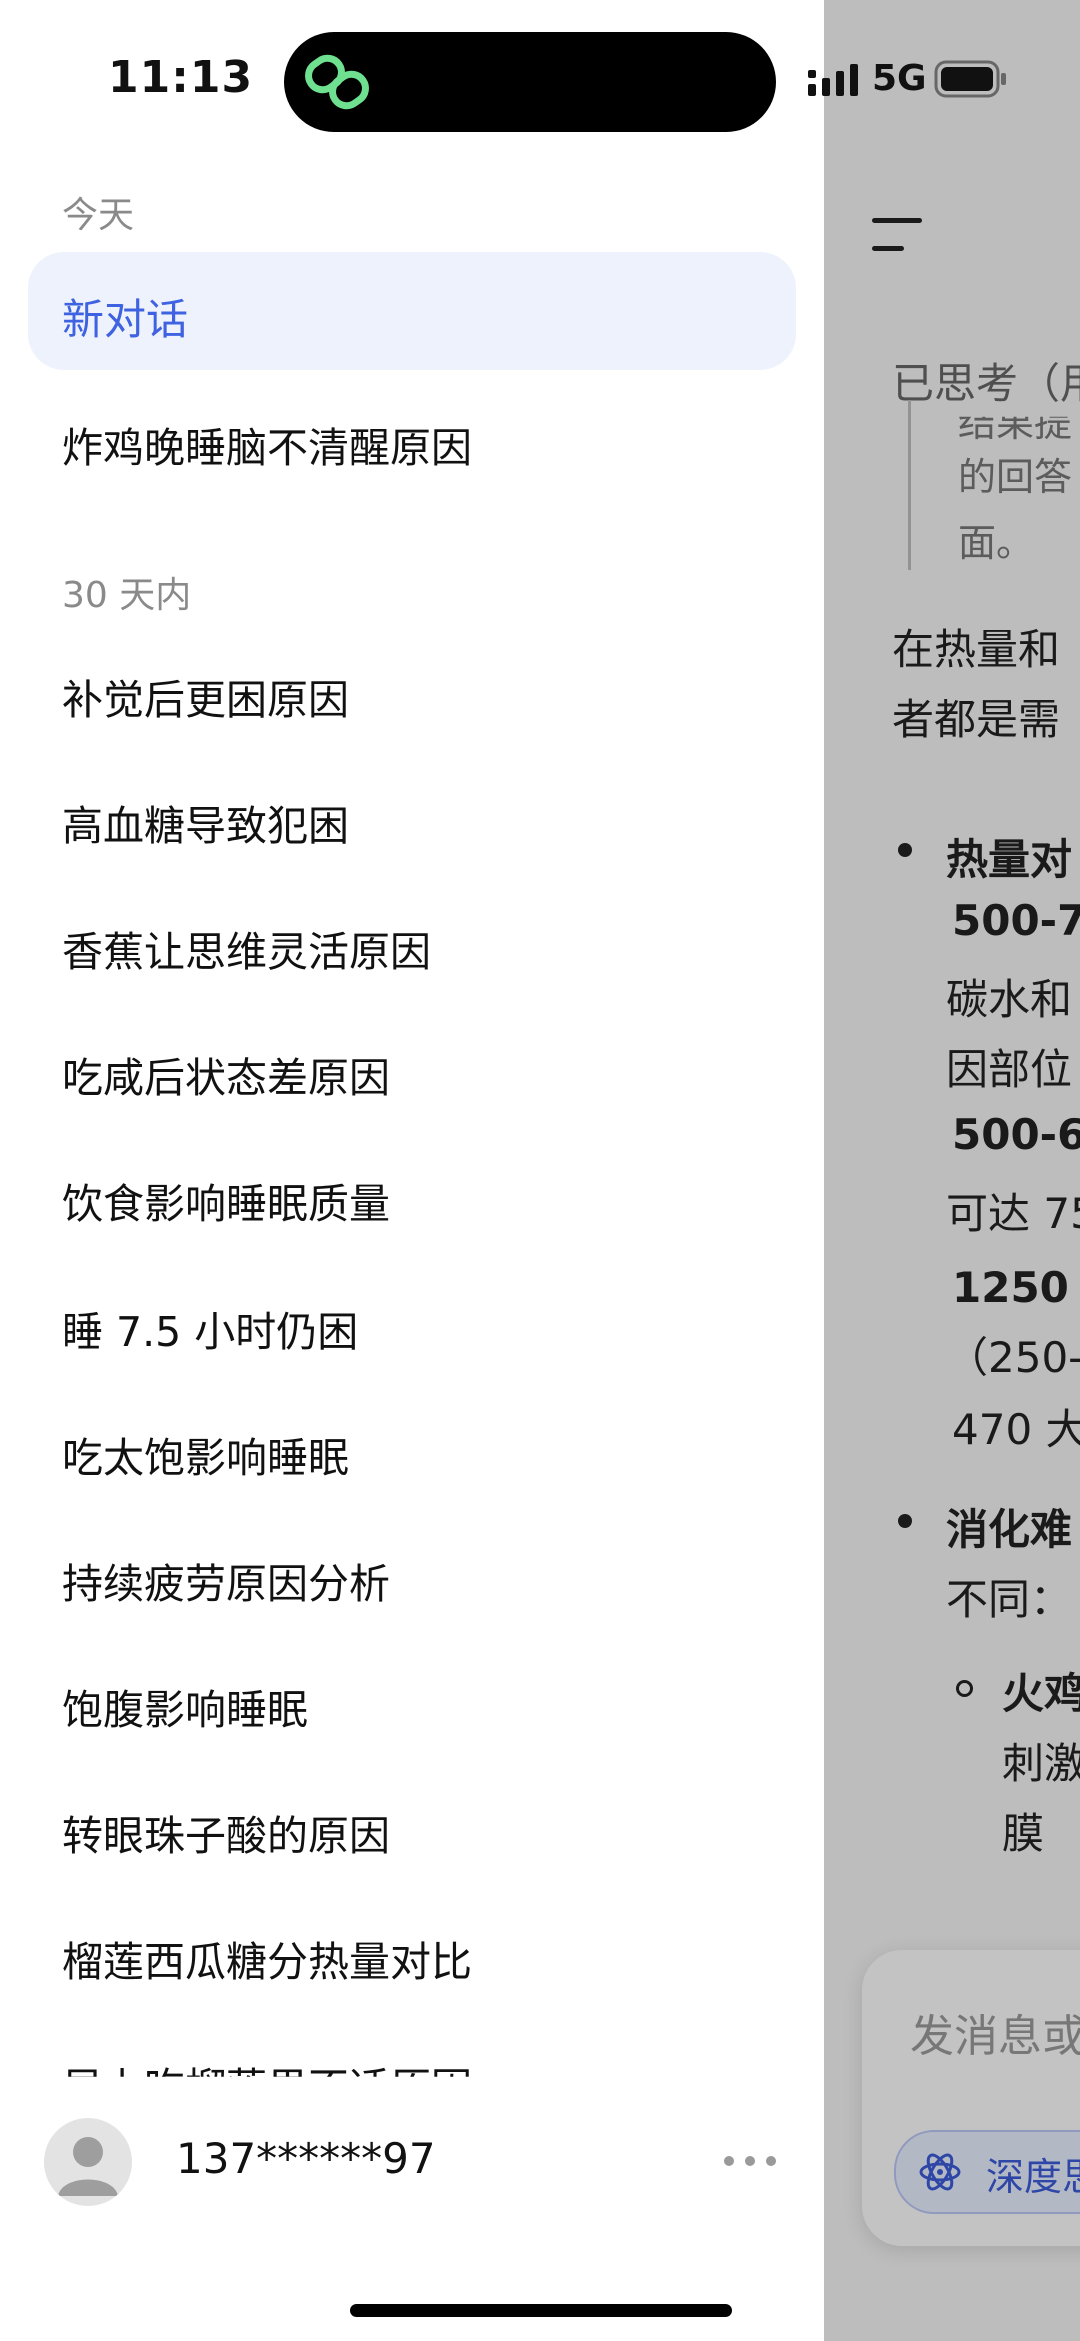  Describe the element at coordinates (541, 2310) in the screenshot. I see `home-indicator` at that location.